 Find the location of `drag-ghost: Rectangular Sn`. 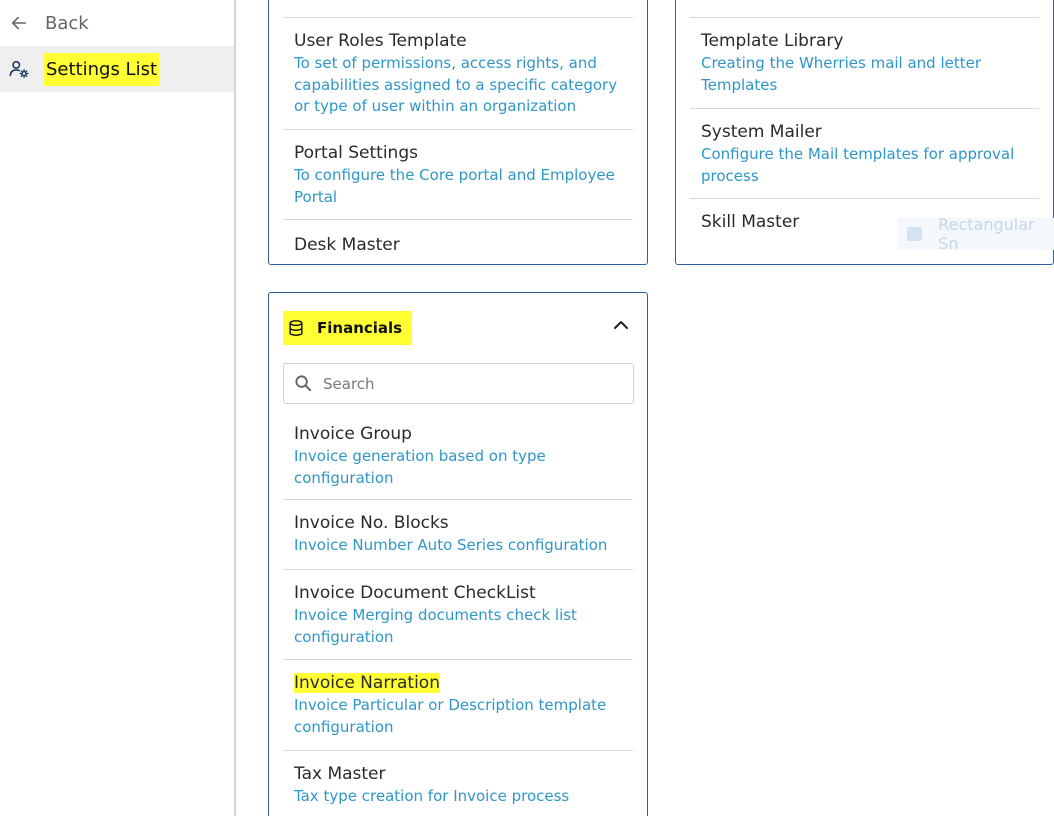

drag-ghost: Rectangular Sn is located at coordinates (975, 234).